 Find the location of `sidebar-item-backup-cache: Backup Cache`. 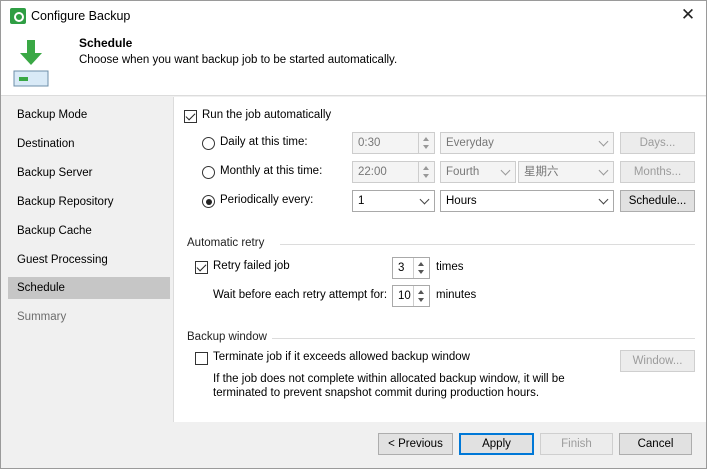

sidebar-item-backup-cache: Backup Cache is located at coordinates (89, 231).